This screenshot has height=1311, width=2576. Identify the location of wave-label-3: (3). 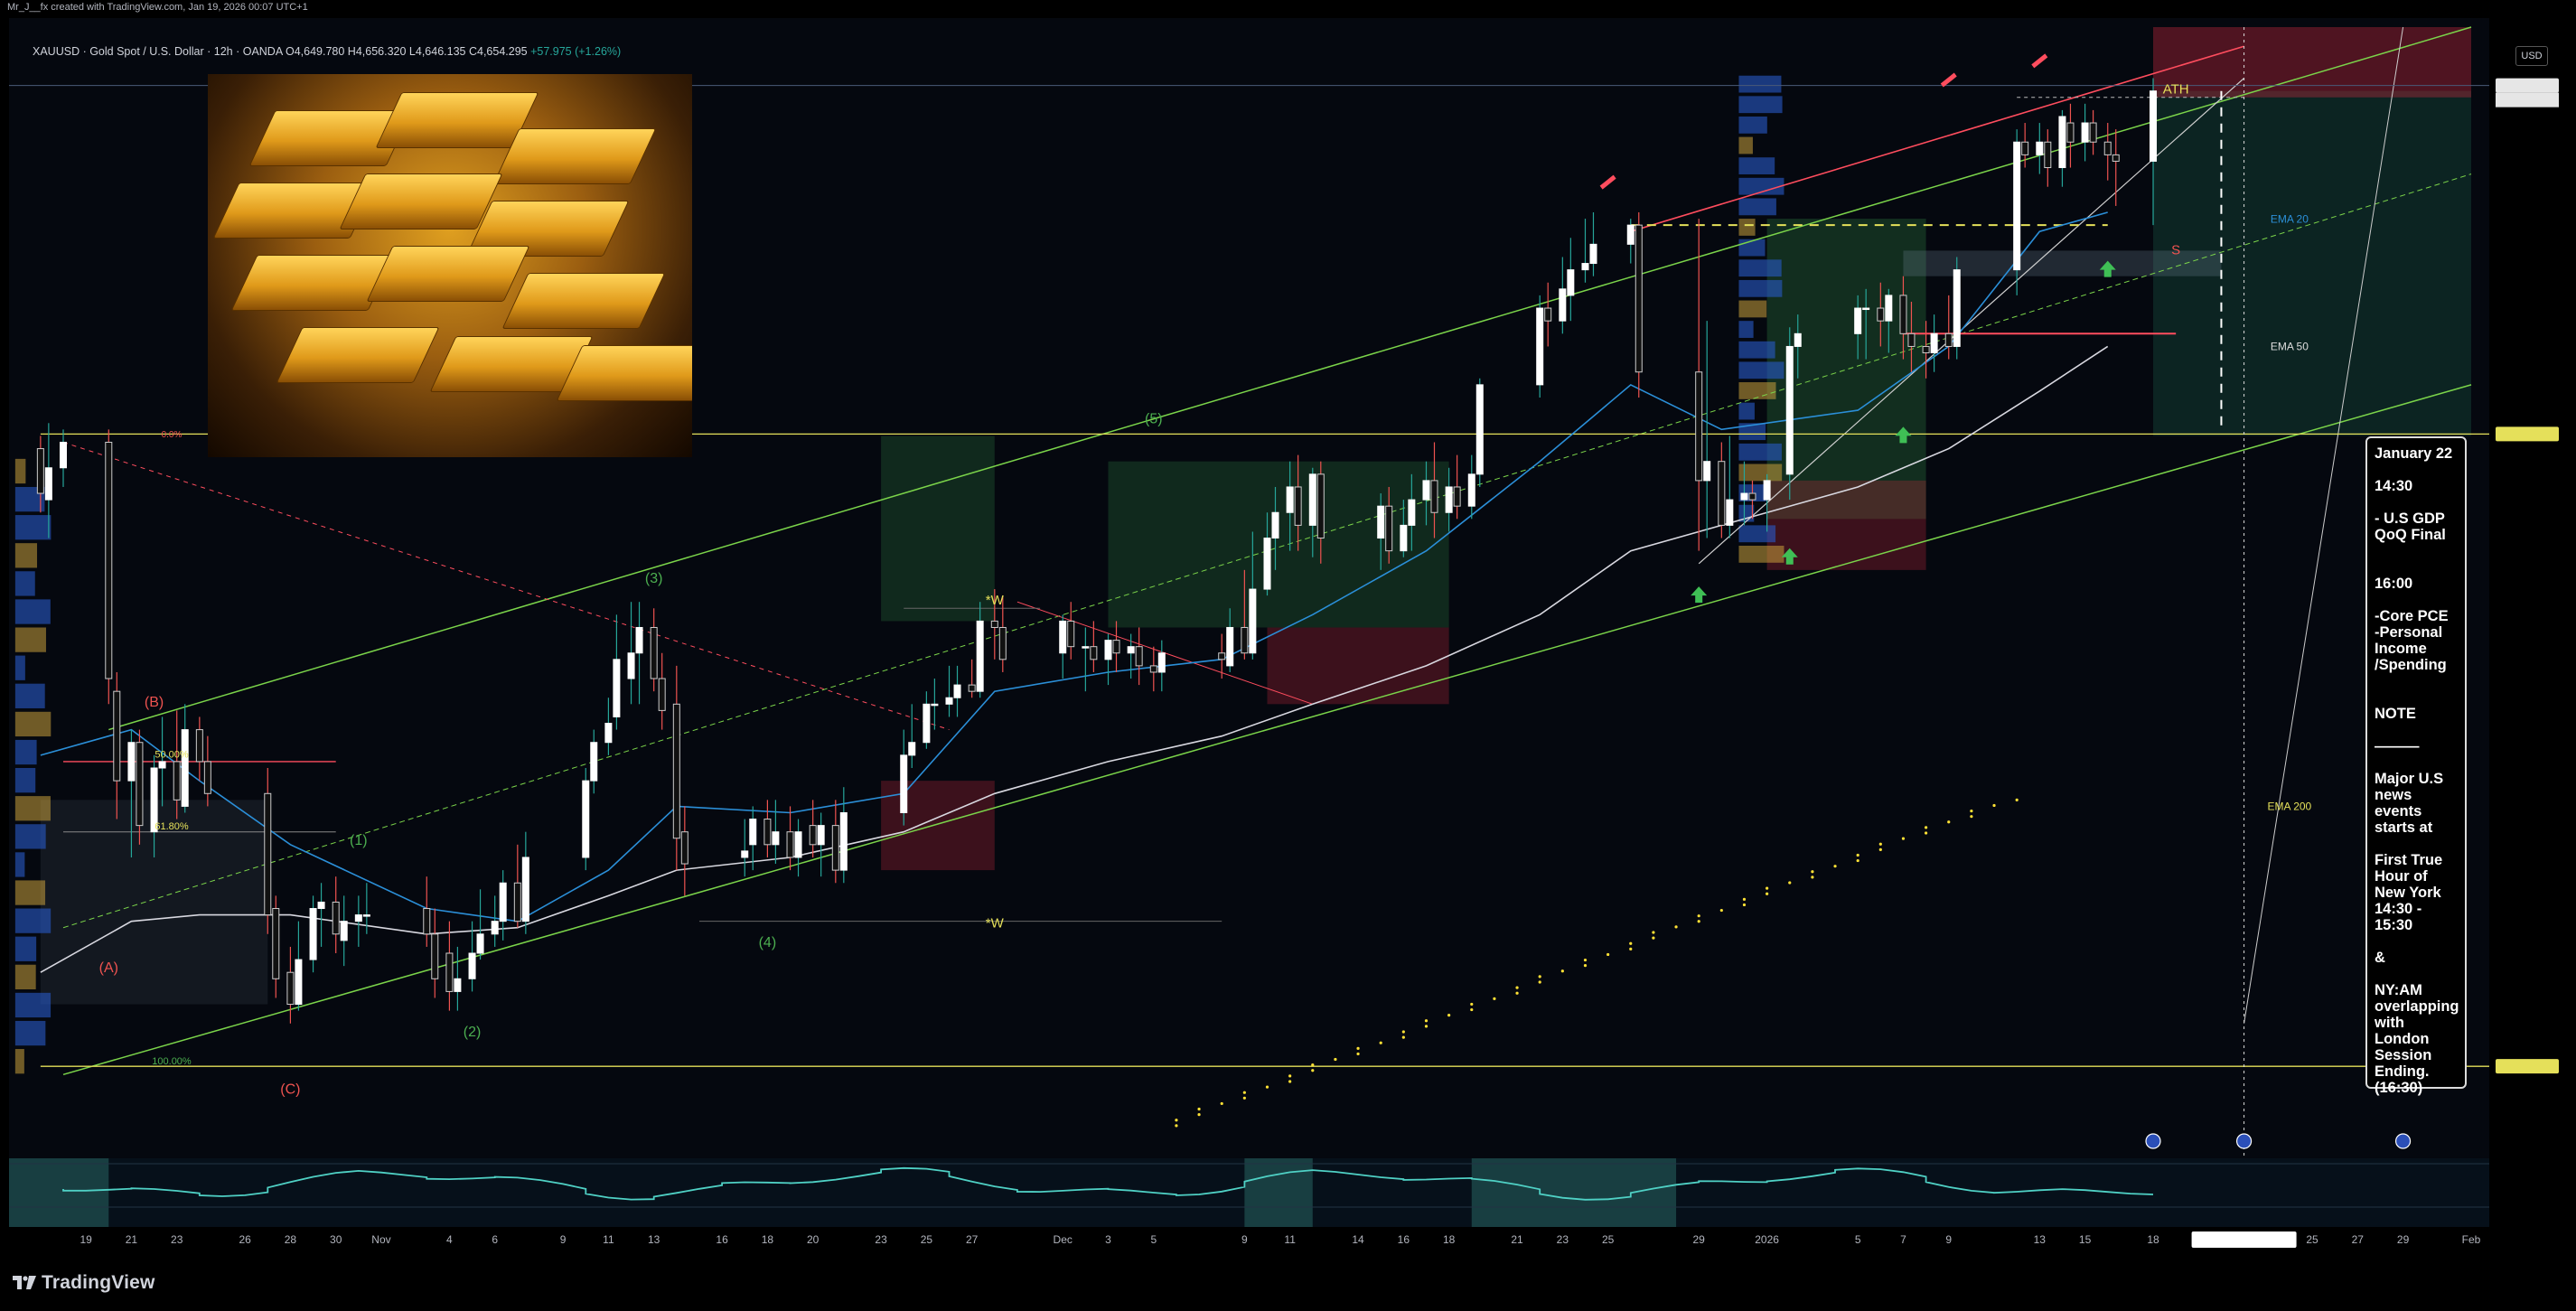
(654, 579).